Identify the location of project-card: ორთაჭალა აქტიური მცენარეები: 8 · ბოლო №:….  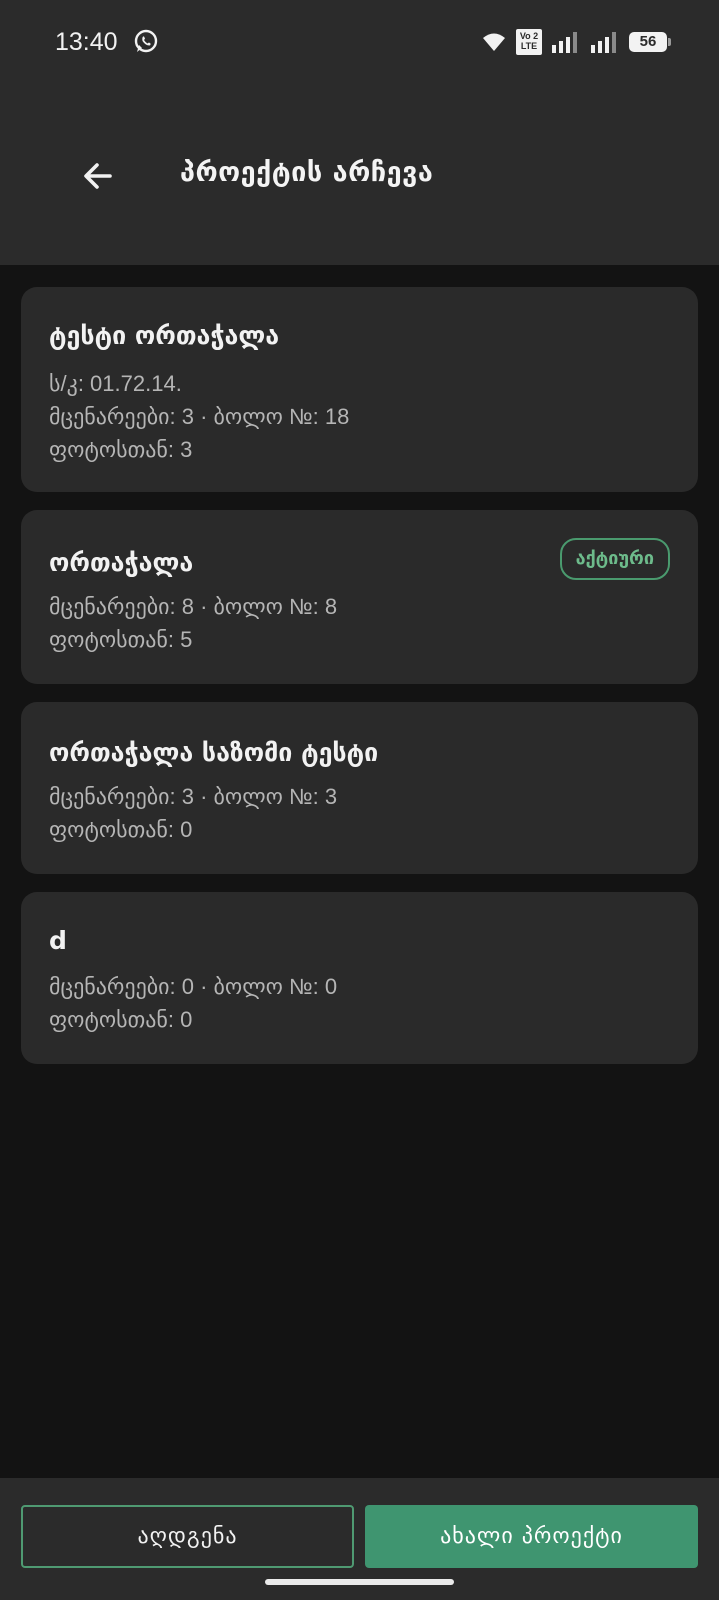
(359, 597).